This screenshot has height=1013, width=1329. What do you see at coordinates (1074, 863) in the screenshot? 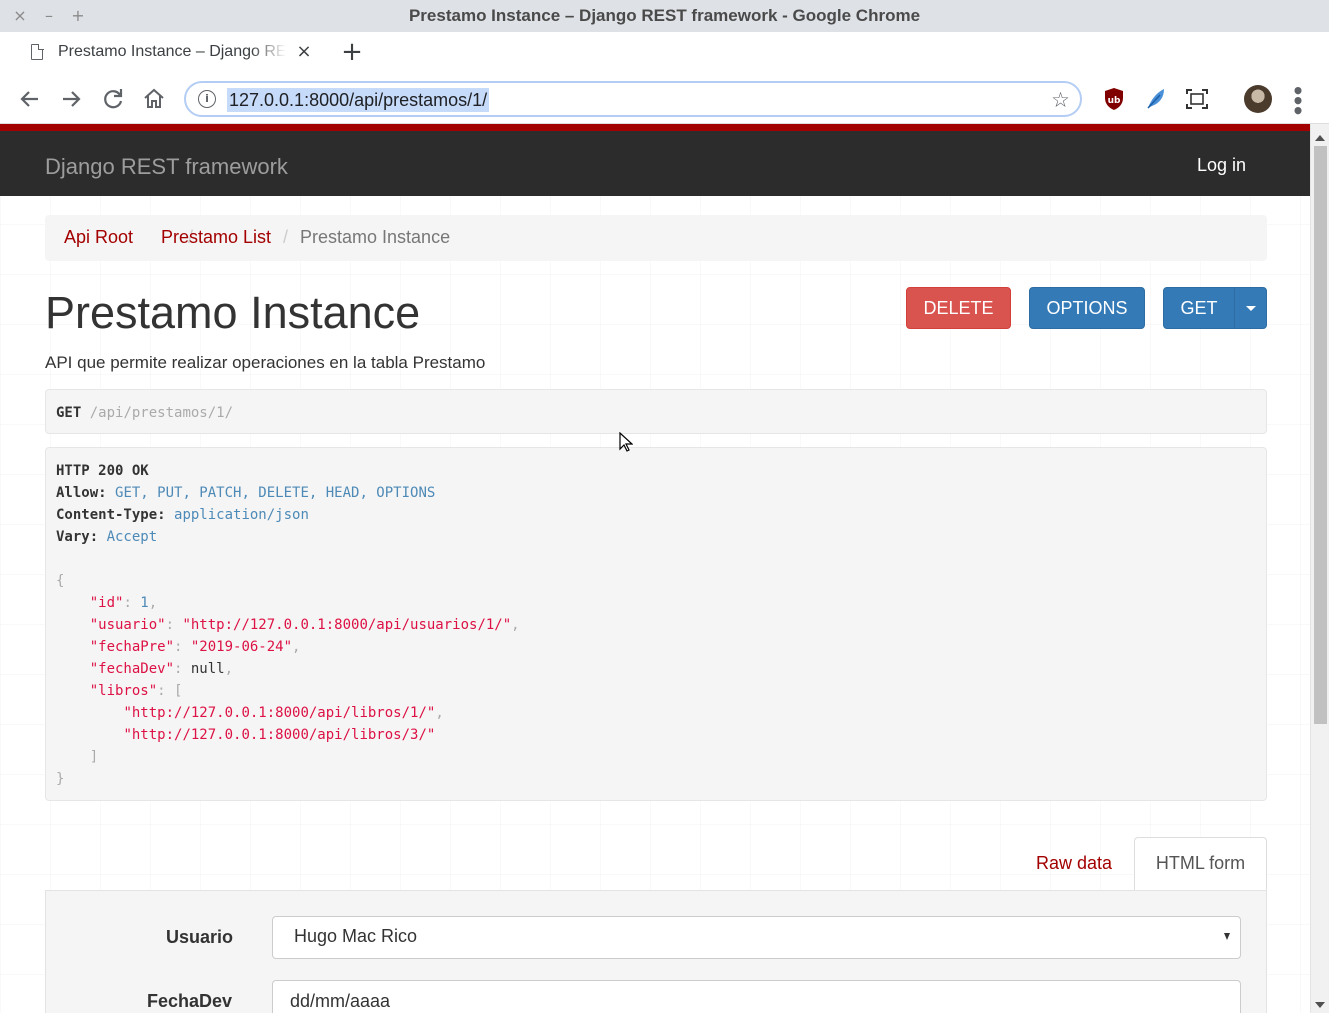
I see `tab-raw-data: Raw data` at bounding box center [1074, 863].